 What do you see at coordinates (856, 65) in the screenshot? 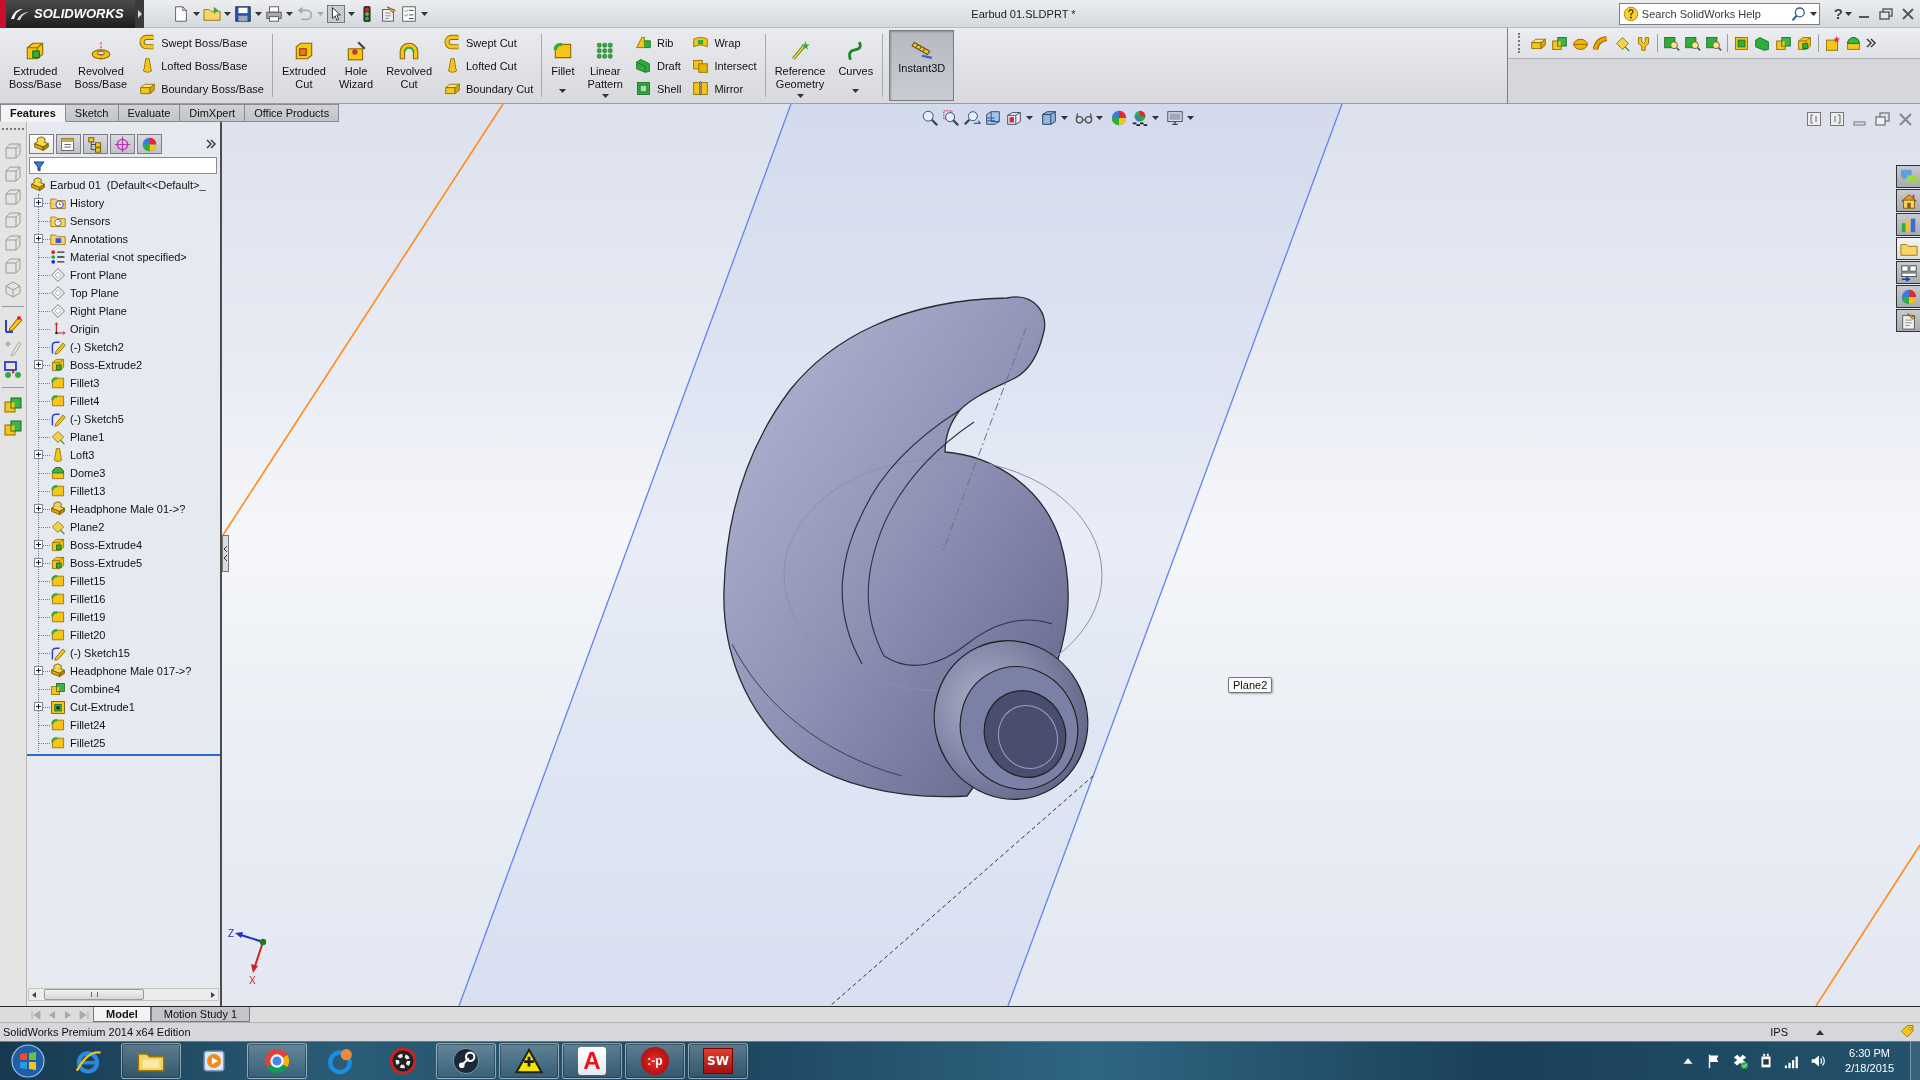
I see `ribbon-button: Curves` at bounding box center [856, 65].